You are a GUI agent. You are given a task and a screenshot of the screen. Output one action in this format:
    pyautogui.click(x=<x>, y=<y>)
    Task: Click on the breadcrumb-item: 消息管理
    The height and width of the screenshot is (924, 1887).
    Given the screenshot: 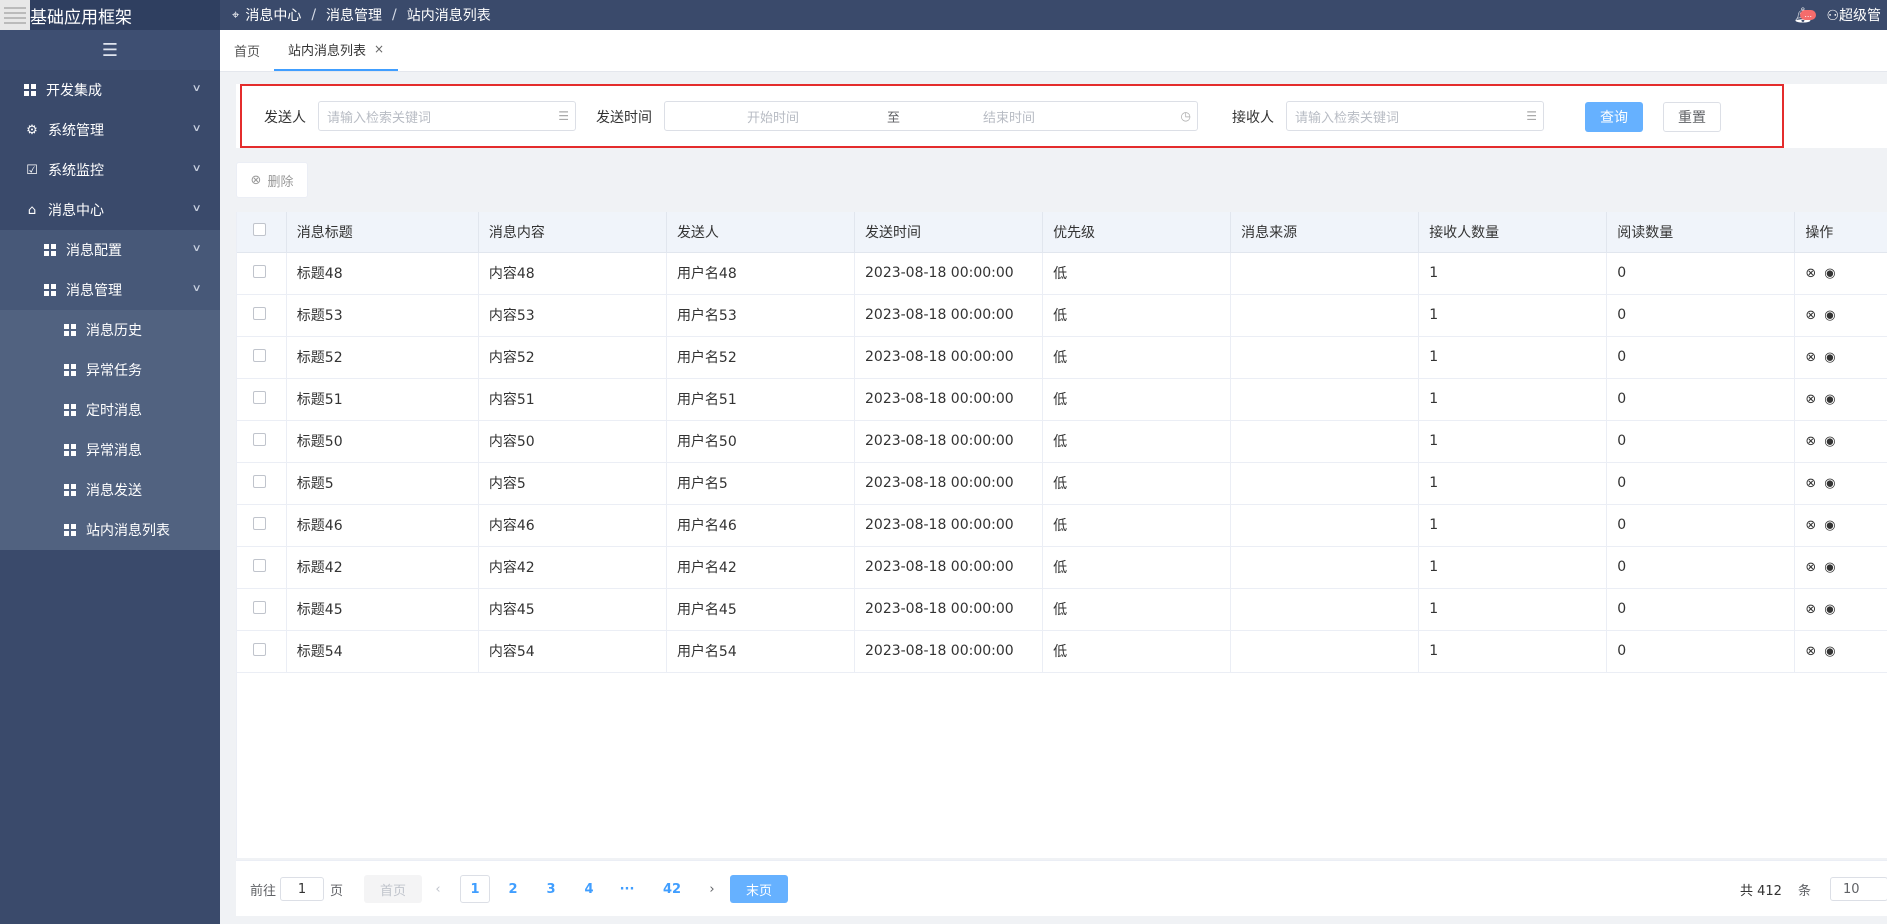 What is the action you would take?
    pyautogui.click(x=354, y=15)
    